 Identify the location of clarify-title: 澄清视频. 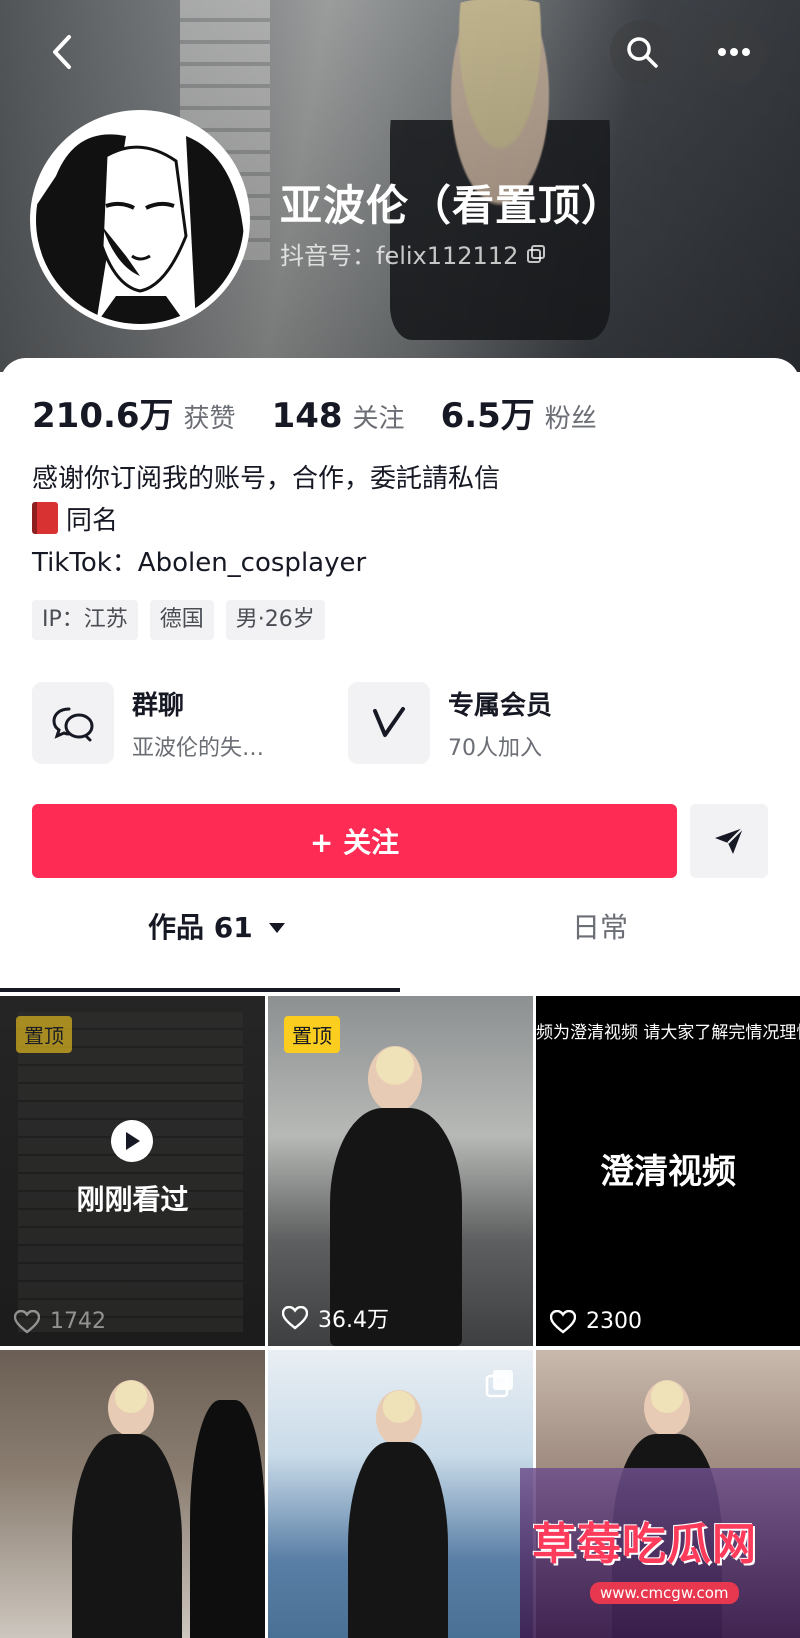
(668, 1172).